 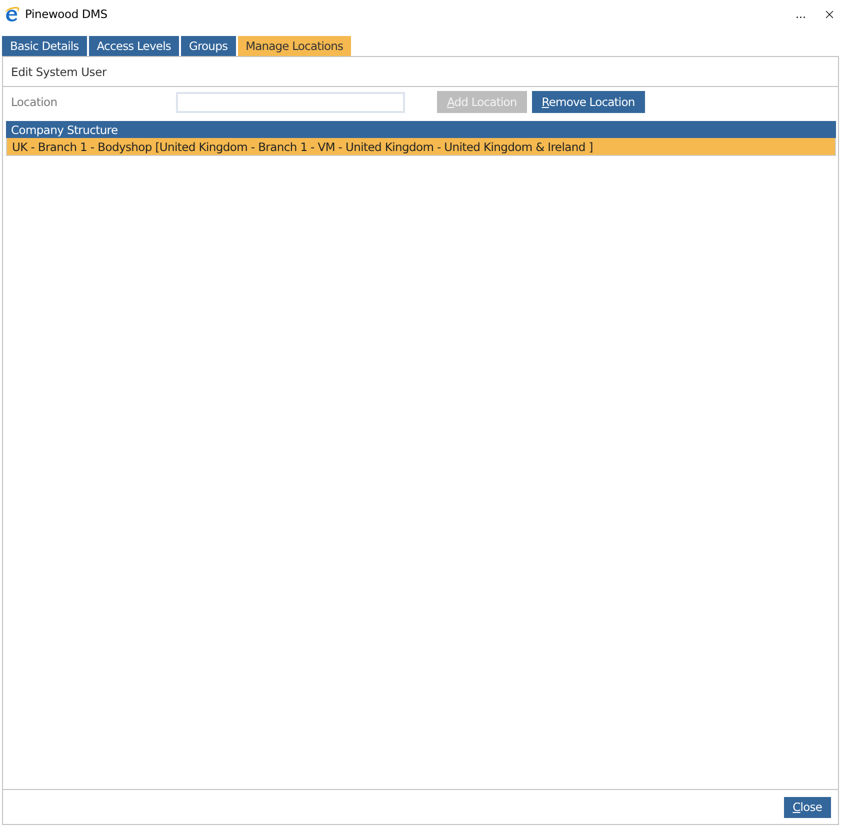 What do you see at coordinates (588, 102) in the screenshot?
I see `action-button: Remove Location` at bounding box center [588, 102].